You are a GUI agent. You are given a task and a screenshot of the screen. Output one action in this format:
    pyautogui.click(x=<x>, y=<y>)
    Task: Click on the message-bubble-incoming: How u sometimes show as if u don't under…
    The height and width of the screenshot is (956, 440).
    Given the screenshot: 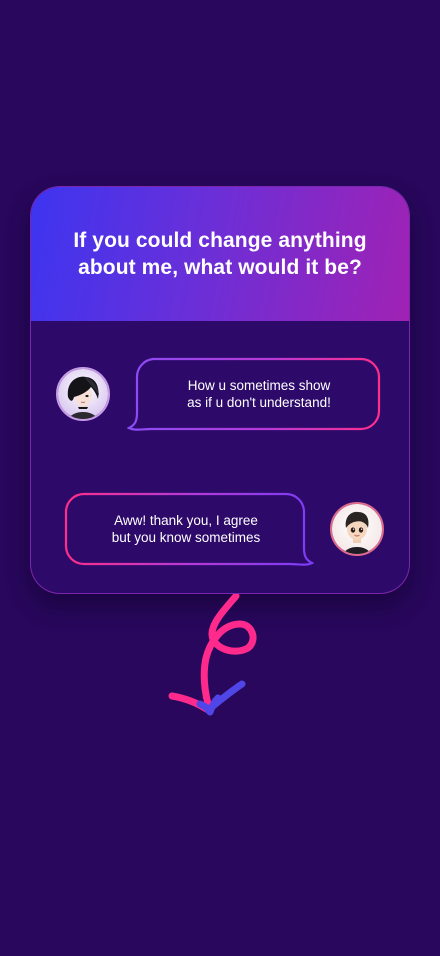 What is the action you would take?
    pyautogui.click(x=254, y=395)
    